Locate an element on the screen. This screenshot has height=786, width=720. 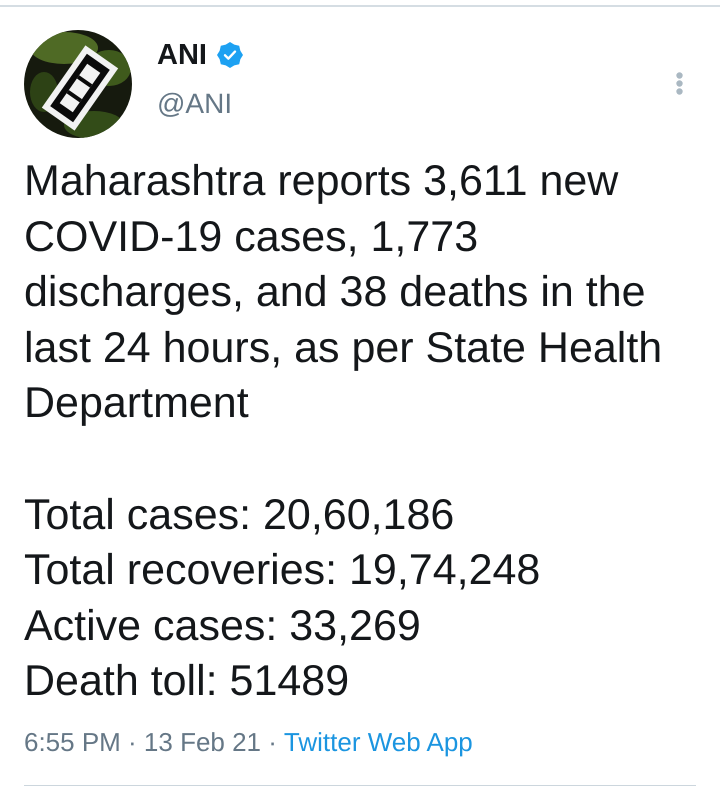
source-link: Twitter Web App is located at coordinates (378, 742).